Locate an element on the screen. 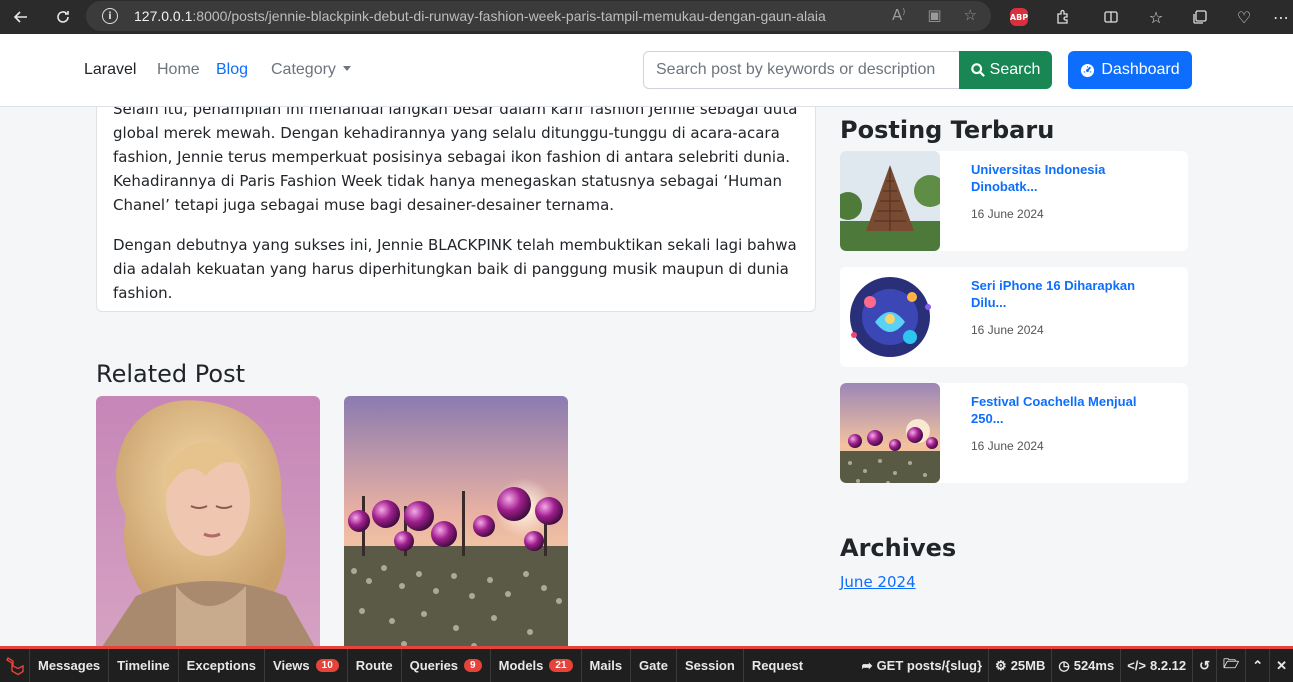 The image size is (1293, 682). category-label: Category is located at coordinates (303, 69).